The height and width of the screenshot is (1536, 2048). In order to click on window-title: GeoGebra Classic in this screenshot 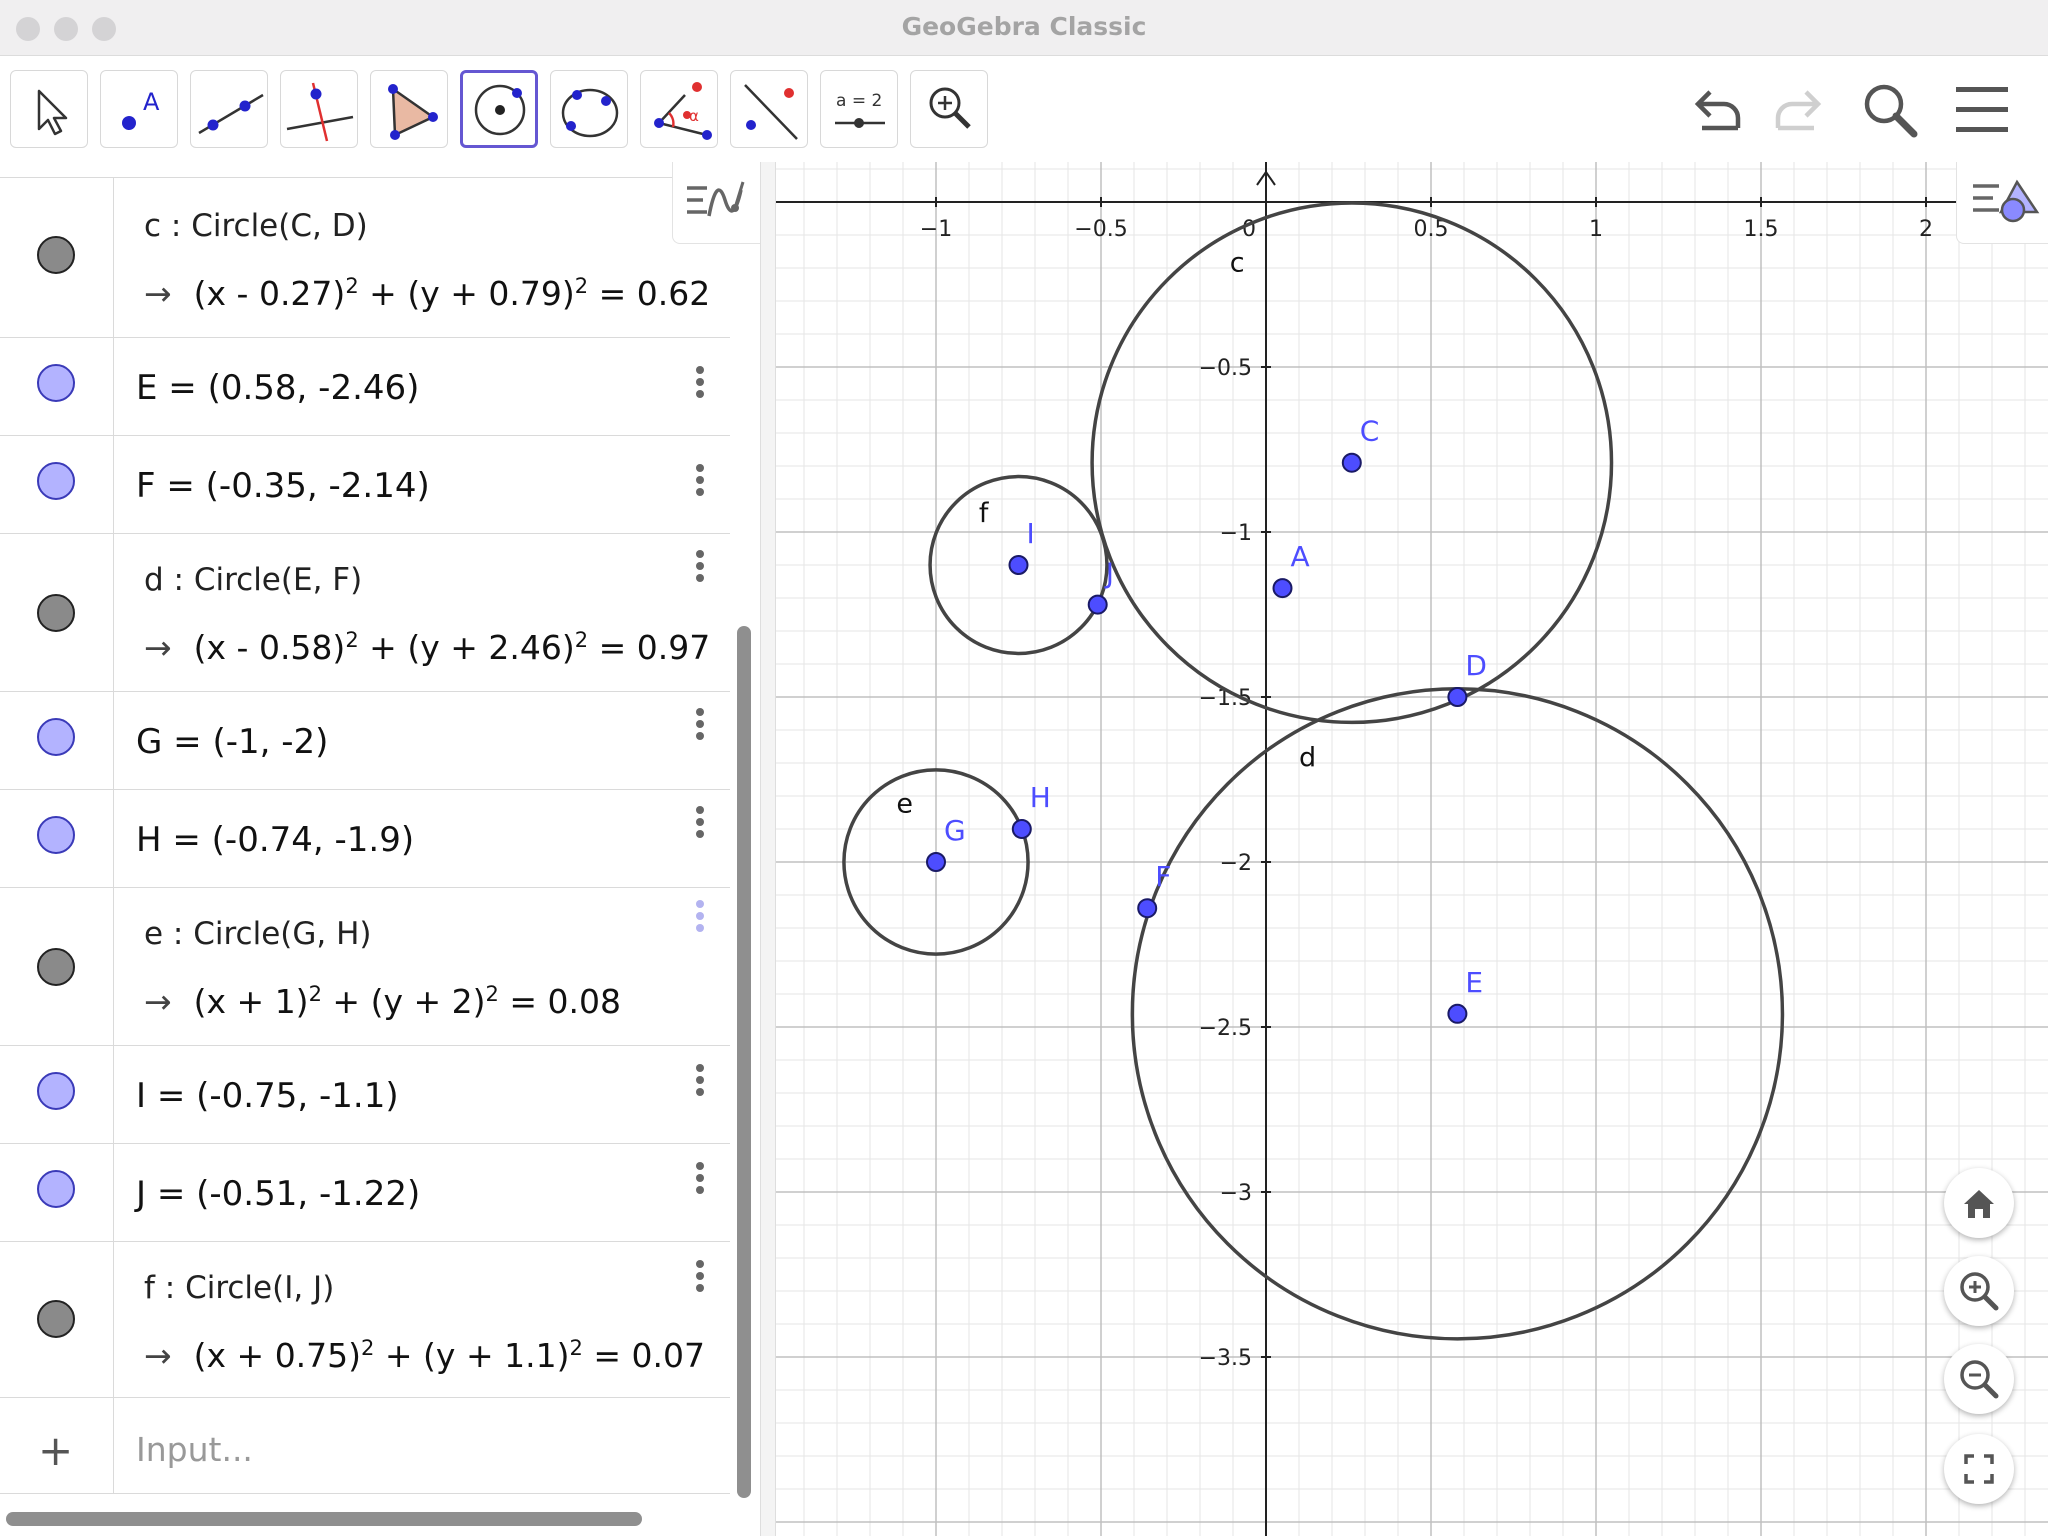, I will do `click(1024, 26)`.